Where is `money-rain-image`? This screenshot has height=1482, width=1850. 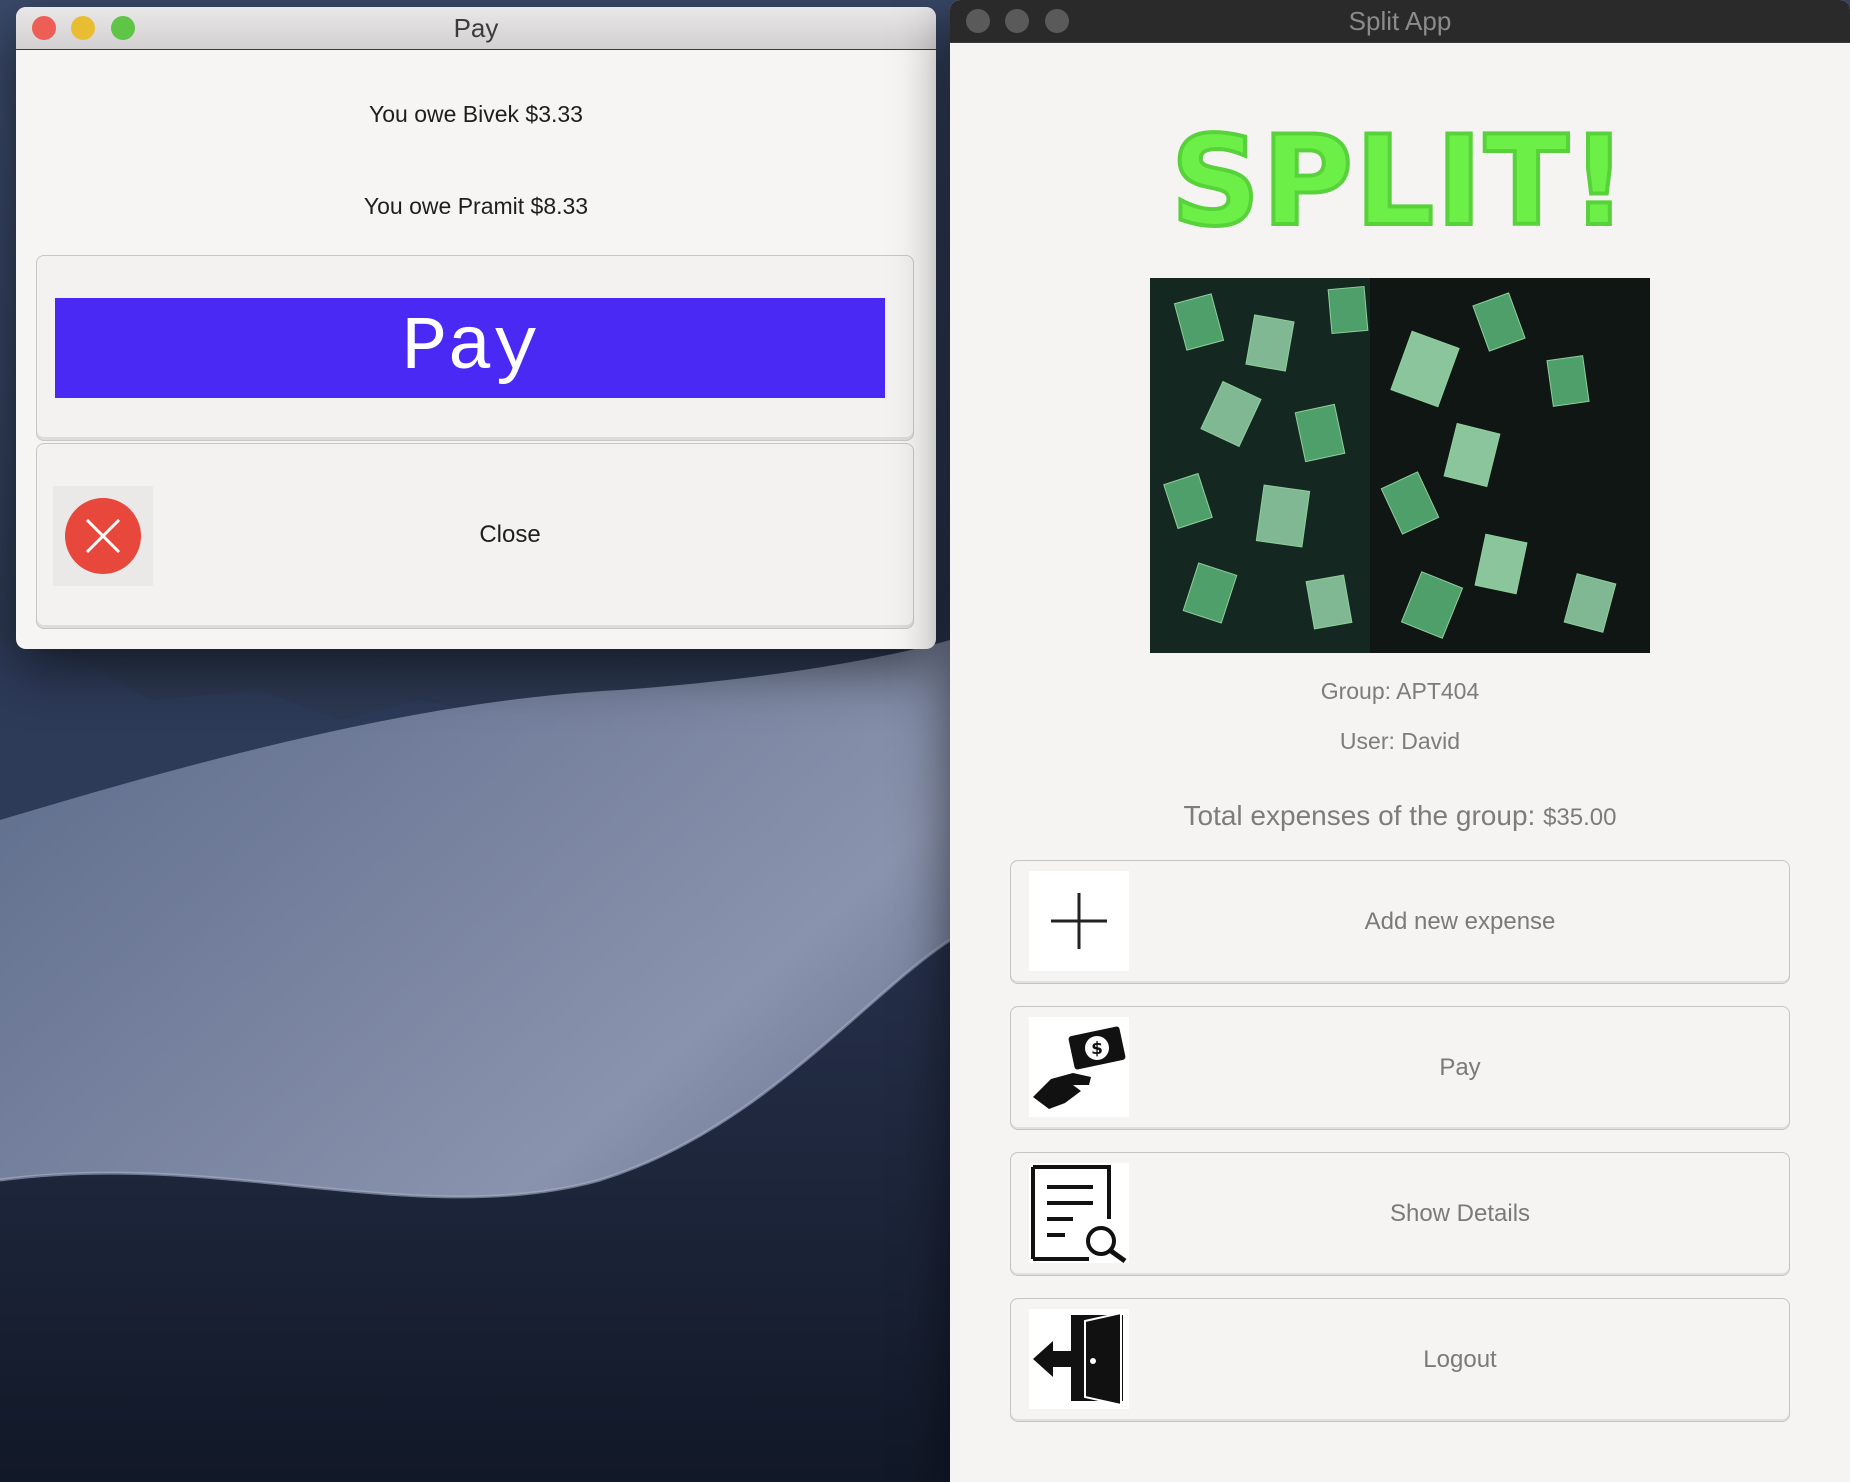
money-rain-image is located at coordinates (1400, 465).